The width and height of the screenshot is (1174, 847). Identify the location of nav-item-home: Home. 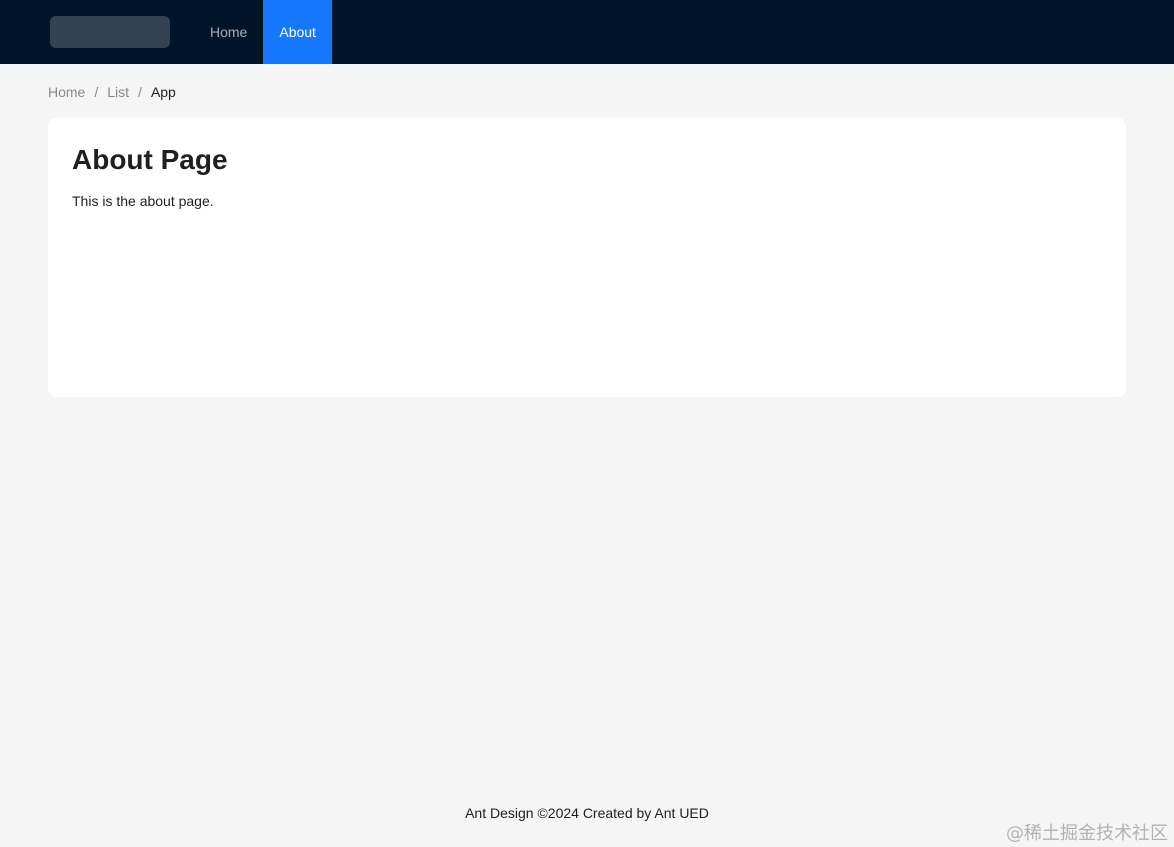
(228, 32).